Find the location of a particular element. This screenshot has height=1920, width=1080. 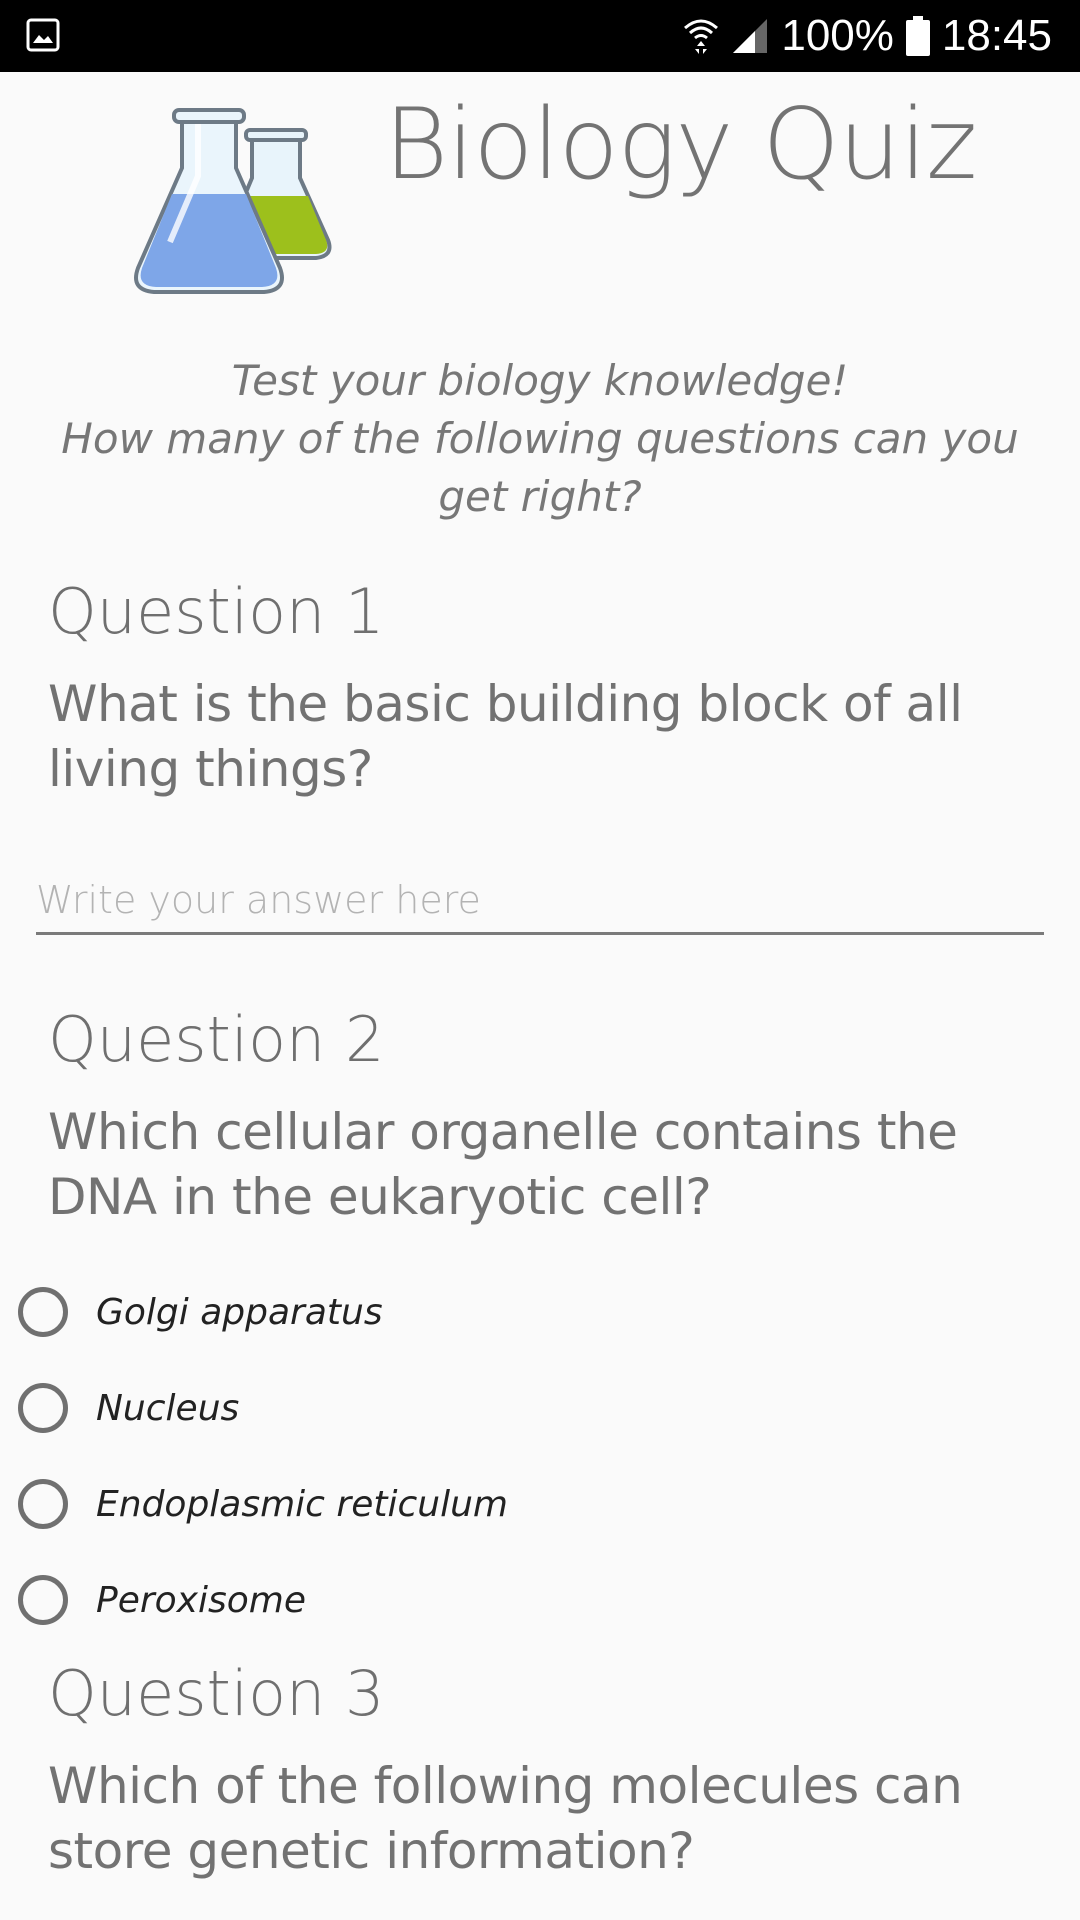

question-2-label: Question 2 is located at coordinates (216, 1039).